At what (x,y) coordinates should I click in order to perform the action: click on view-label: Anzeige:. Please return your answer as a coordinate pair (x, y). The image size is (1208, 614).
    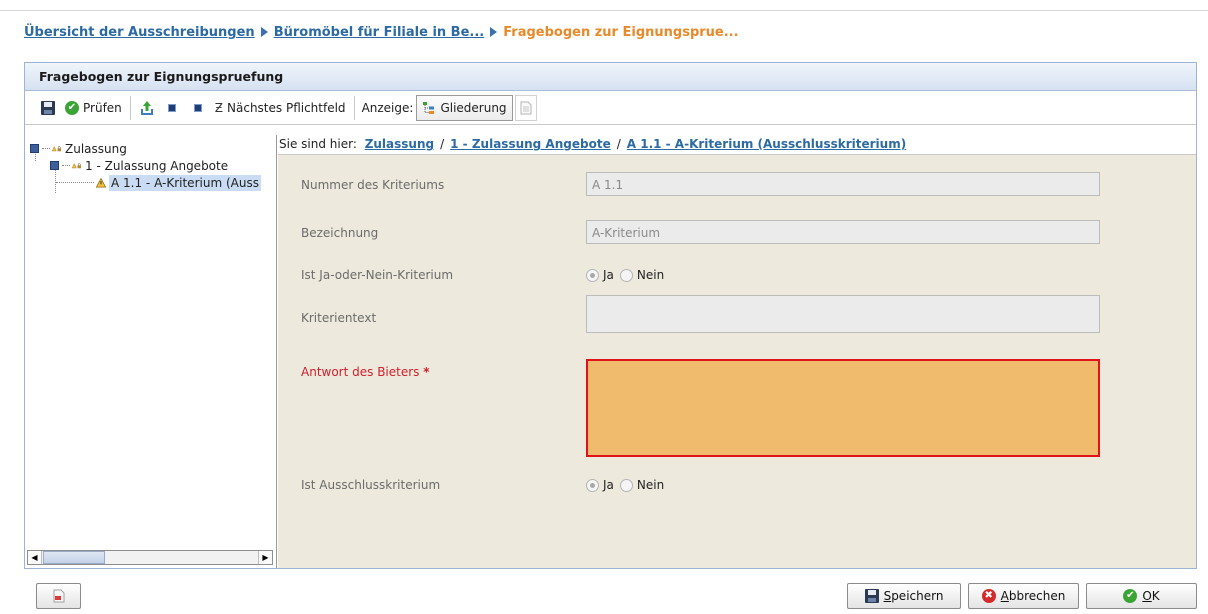
    Looking at the image, I should click on (387, 107).